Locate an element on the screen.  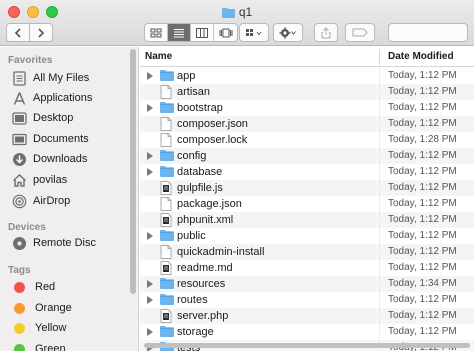
sidebar-item-desktop: Desktop is located at coordinates (42, 118).